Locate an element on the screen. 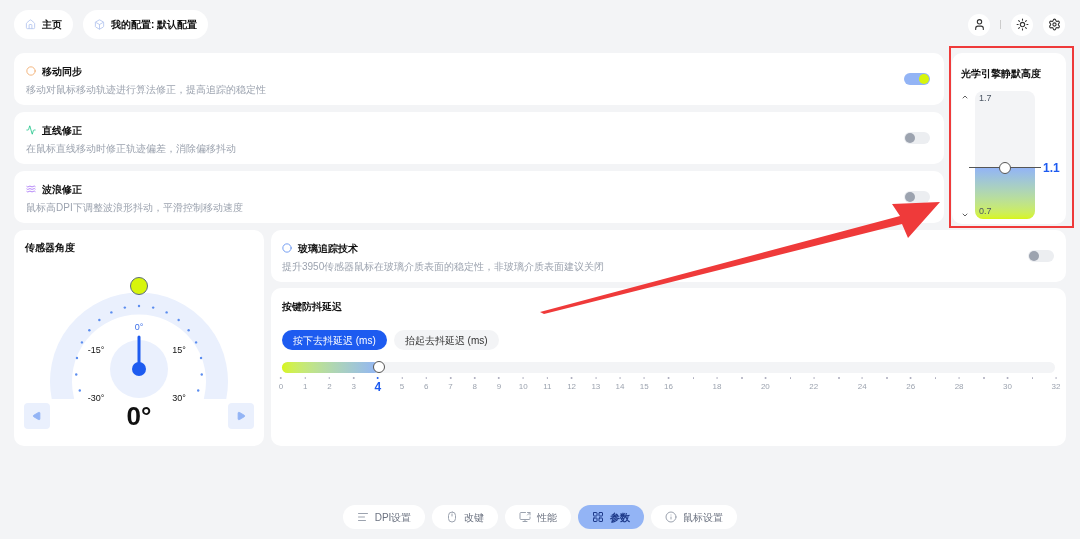 The image size is (1080, 539). tick-label: 14 is located at coordinates (620, 386).